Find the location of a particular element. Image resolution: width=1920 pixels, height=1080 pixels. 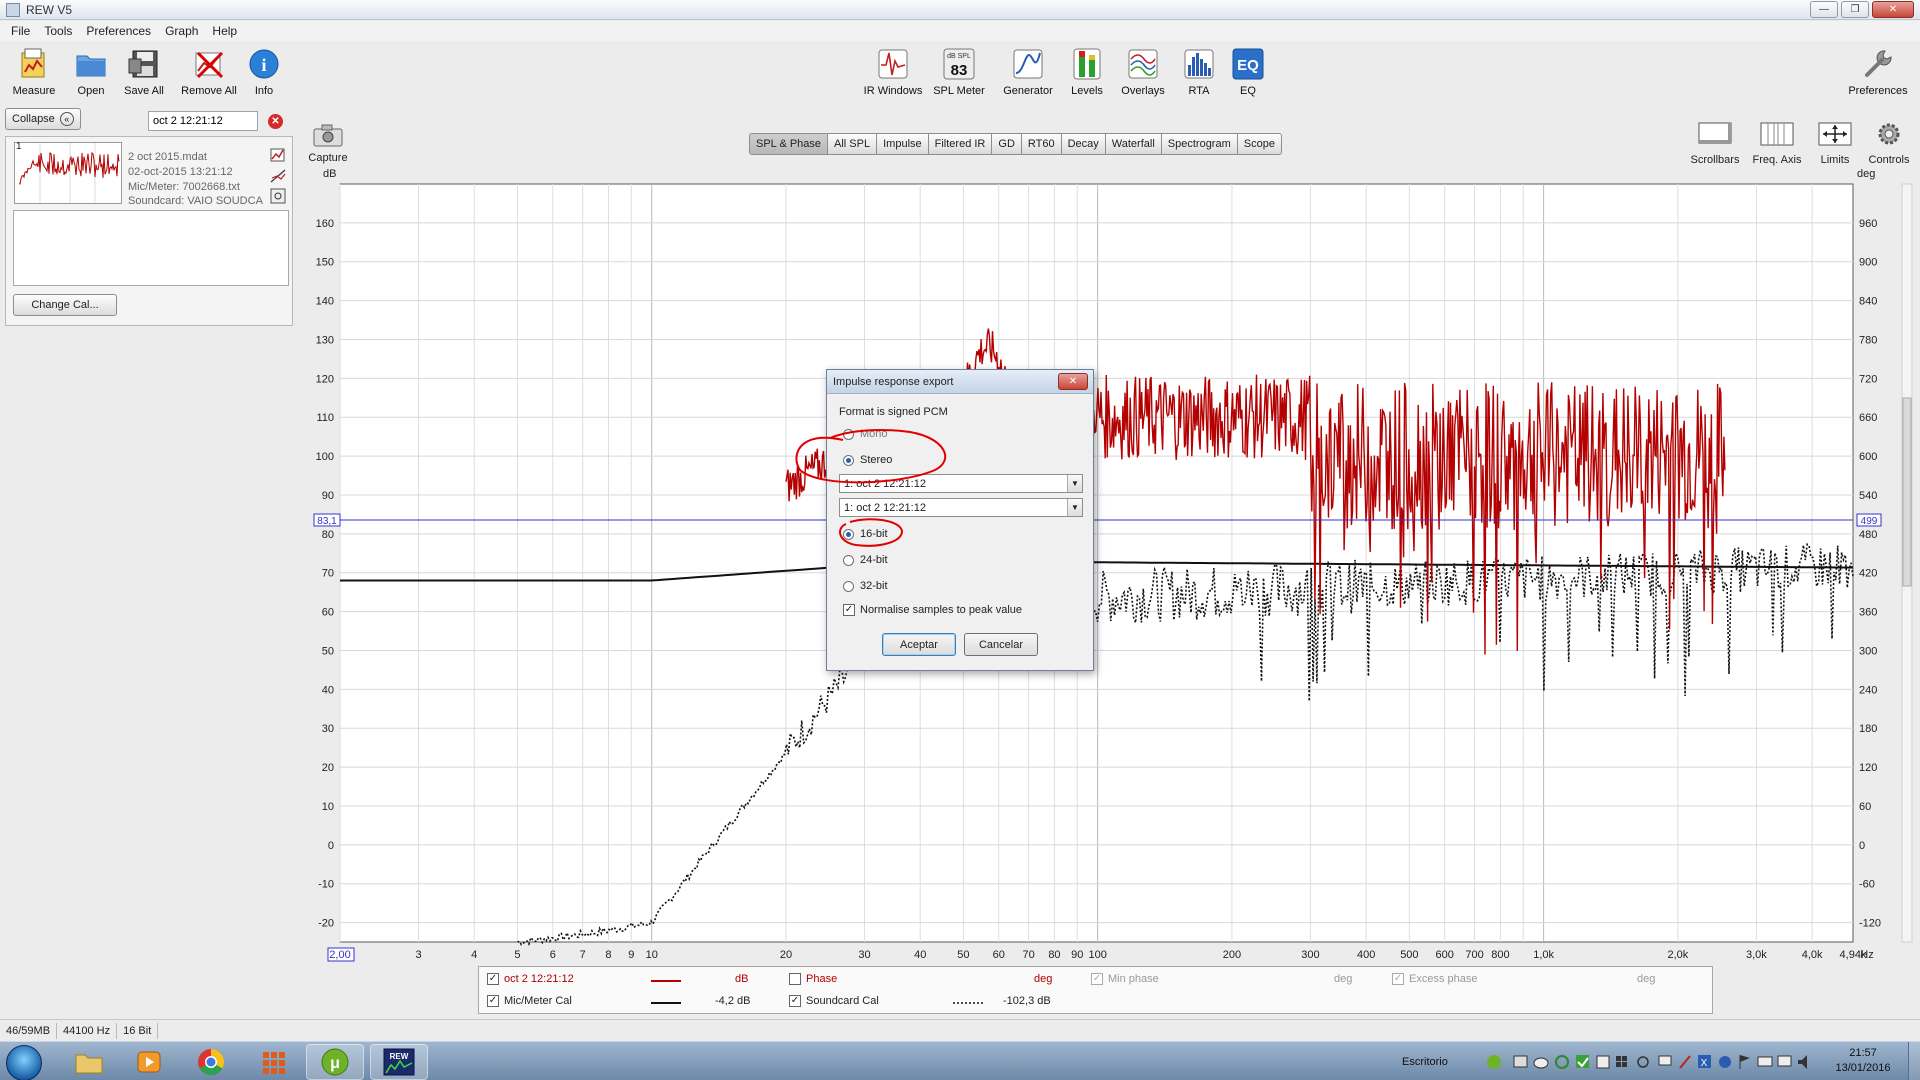

graph-vertical-scrollbar is located at coordinates (1907, 563).